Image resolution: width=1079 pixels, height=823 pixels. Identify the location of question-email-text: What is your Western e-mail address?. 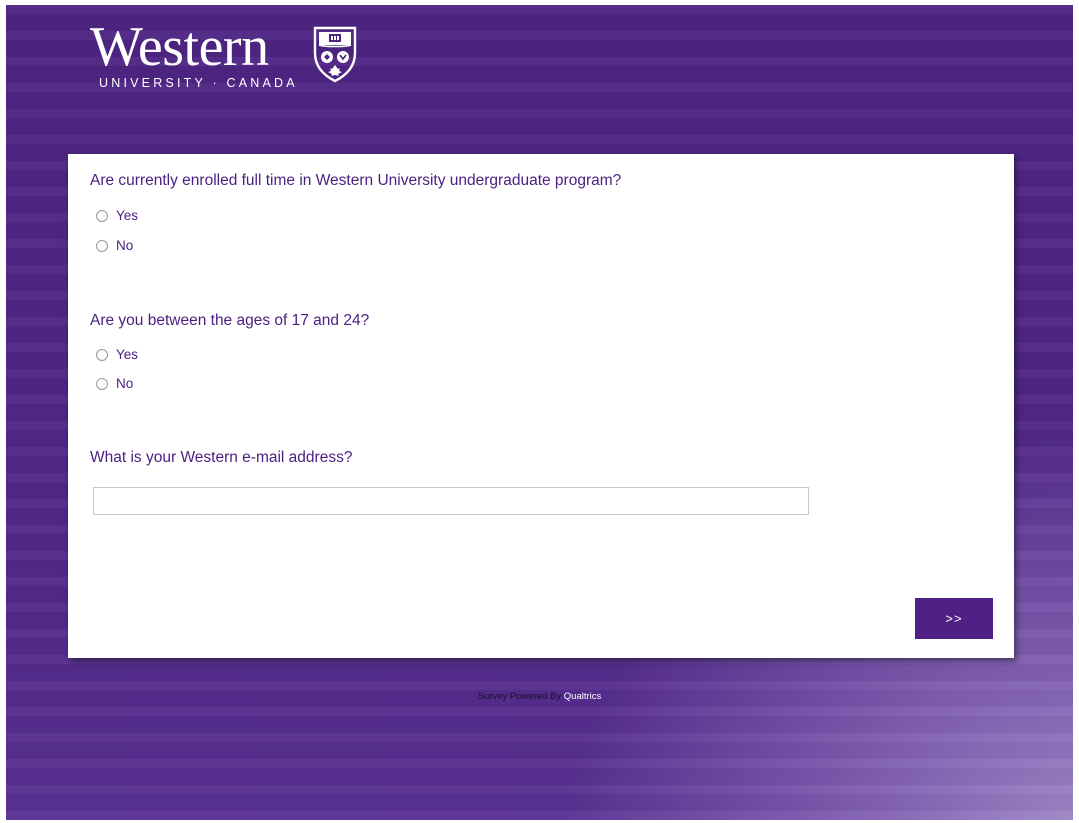
(221, 457).